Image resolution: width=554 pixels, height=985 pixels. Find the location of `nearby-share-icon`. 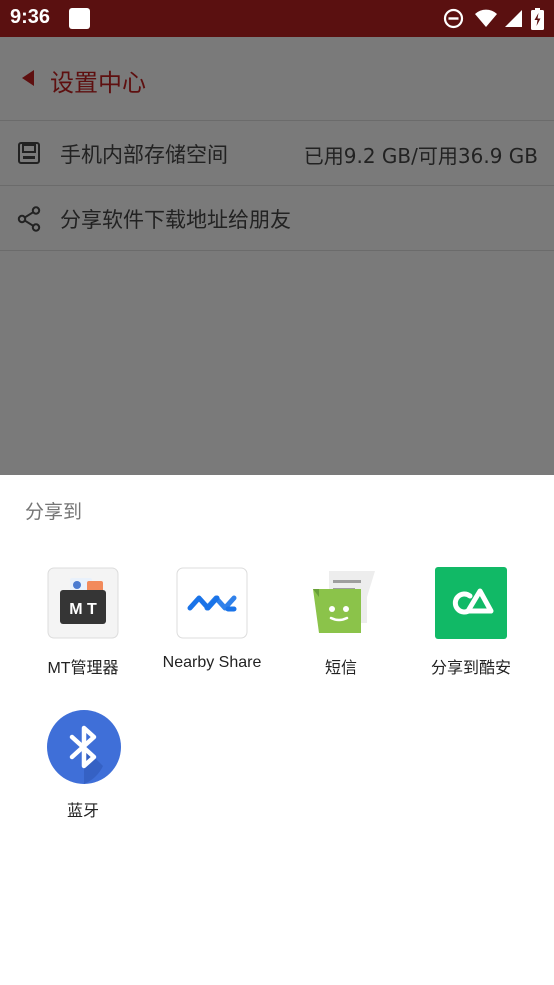

nearby-share-icon is located at coordinates (212, 603).